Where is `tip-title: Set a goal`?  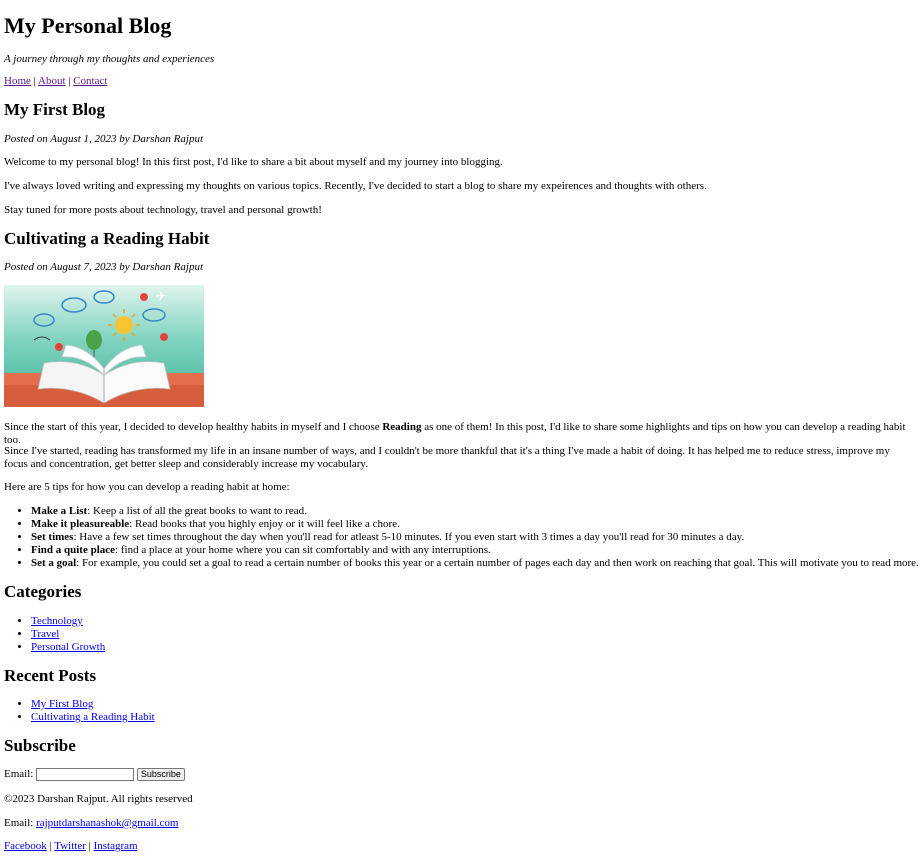 tip-title: Set a goal is located at coordinates (54, 563).